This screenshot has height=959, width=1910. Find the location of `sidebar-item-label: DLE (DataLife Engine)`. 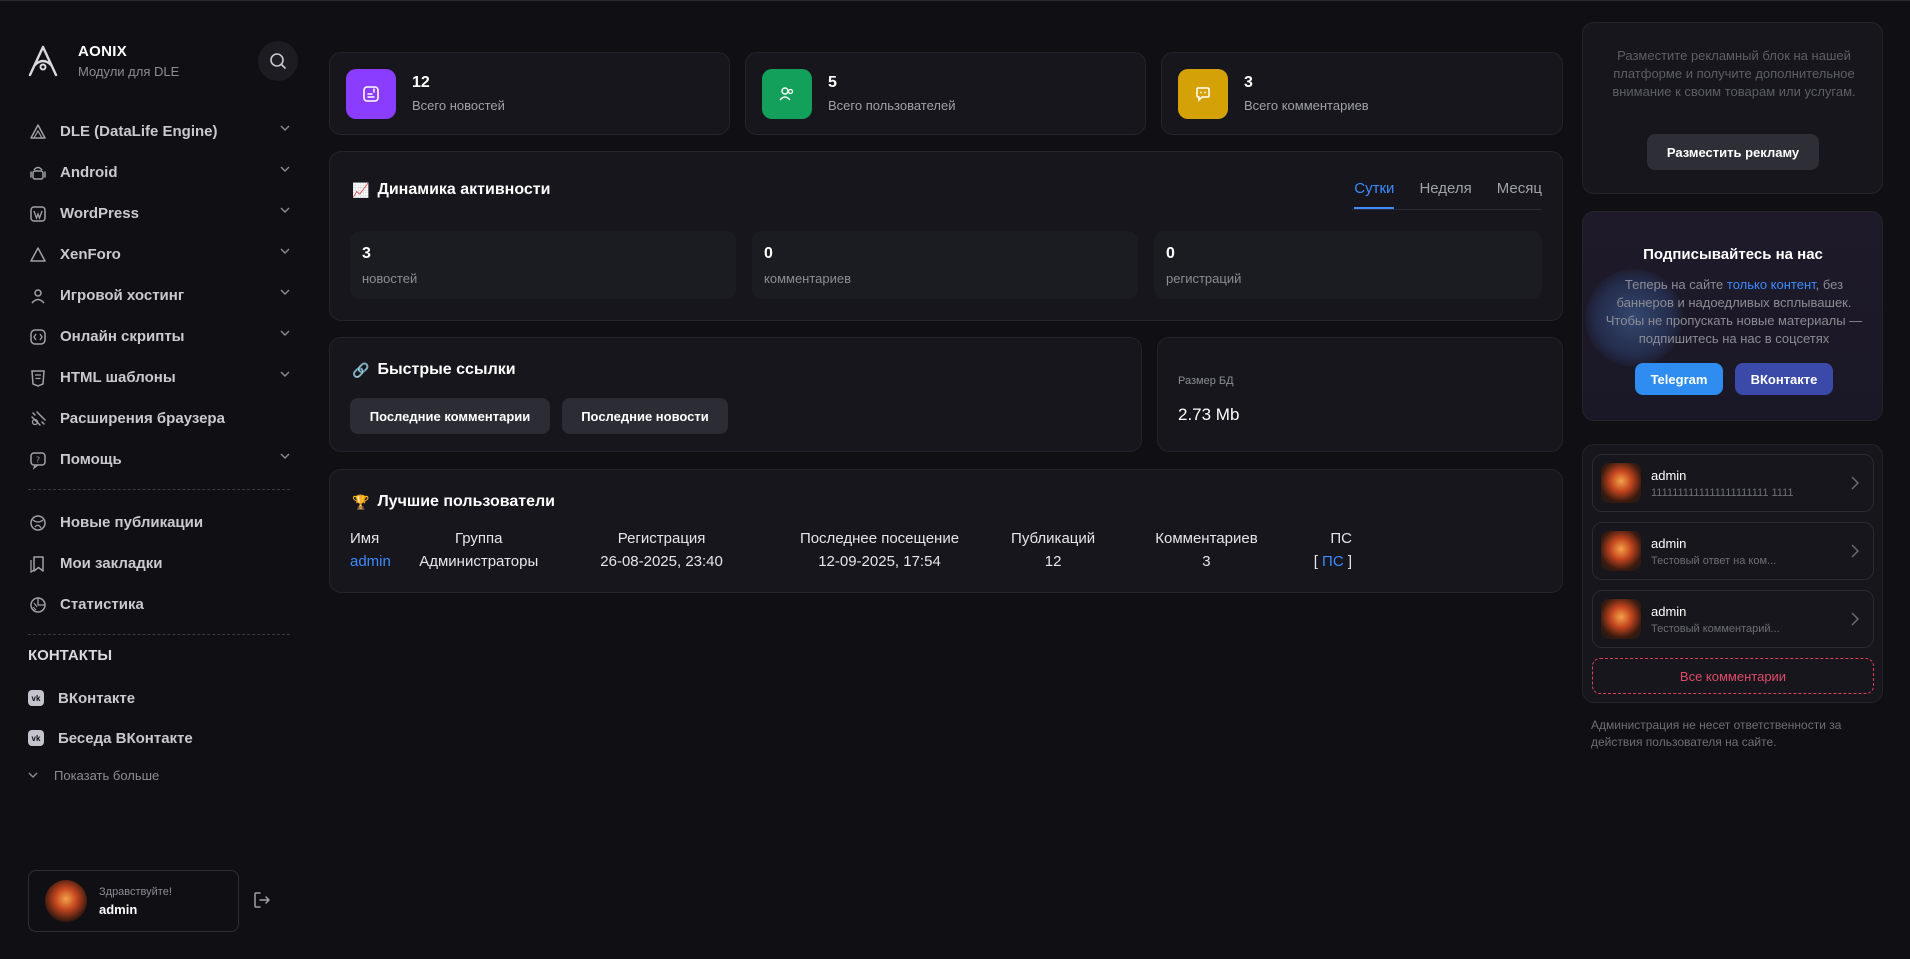

sidebar-item-label: DLE (DataLife Engine) is located at coordinates (139, 131).